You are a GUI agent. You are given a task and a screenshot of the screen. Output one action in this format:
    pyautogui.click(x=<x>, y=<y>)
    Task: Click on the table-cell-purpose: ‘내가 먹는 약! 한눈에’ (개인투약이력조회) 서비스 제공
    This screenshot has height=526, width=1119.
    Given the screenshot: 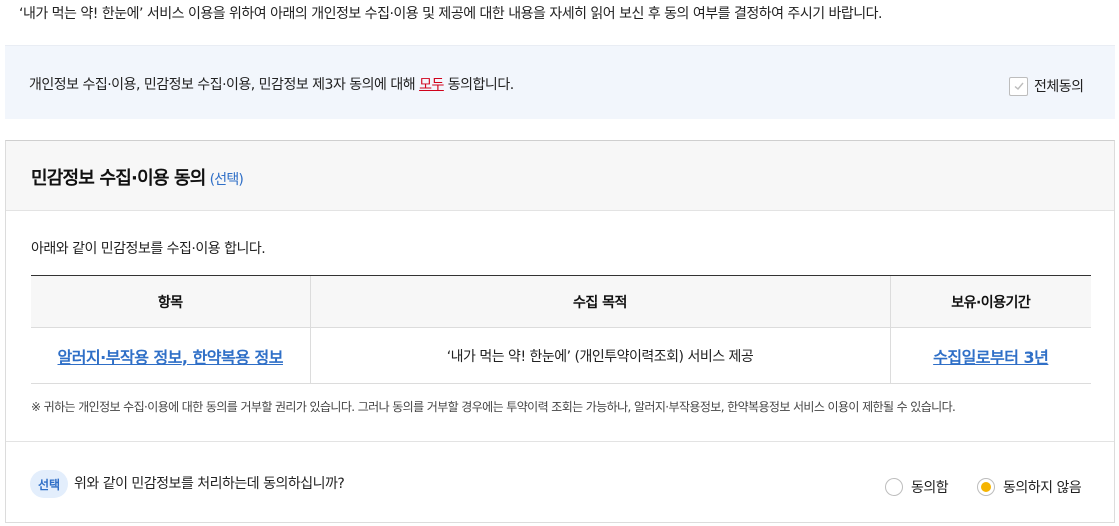 What is the action you would take?
    pyautogui.click(x=599, y=355)
    